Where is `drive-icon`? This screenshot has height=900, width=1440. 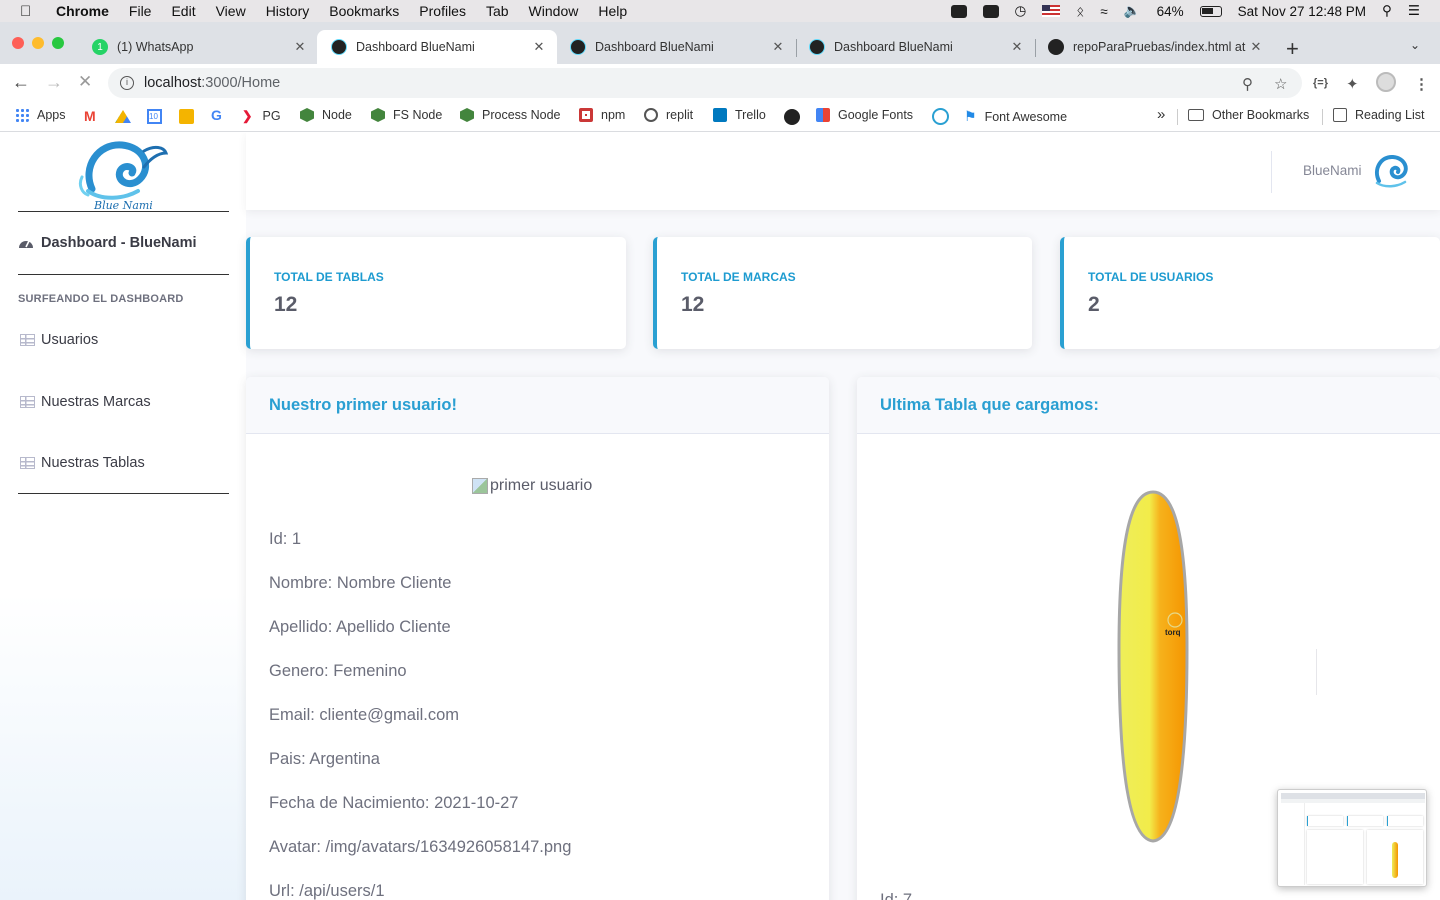
drive-icon is located at coordinates (990, 11).